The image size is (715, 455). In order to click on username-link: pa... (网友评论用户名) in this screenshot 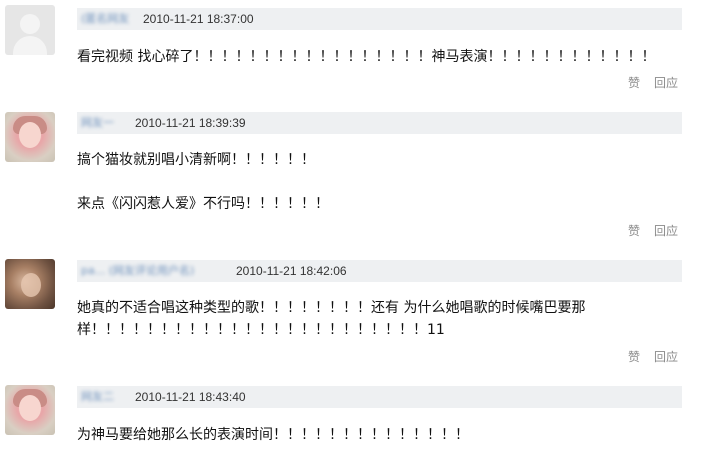, I will do `click(150, 271)`.